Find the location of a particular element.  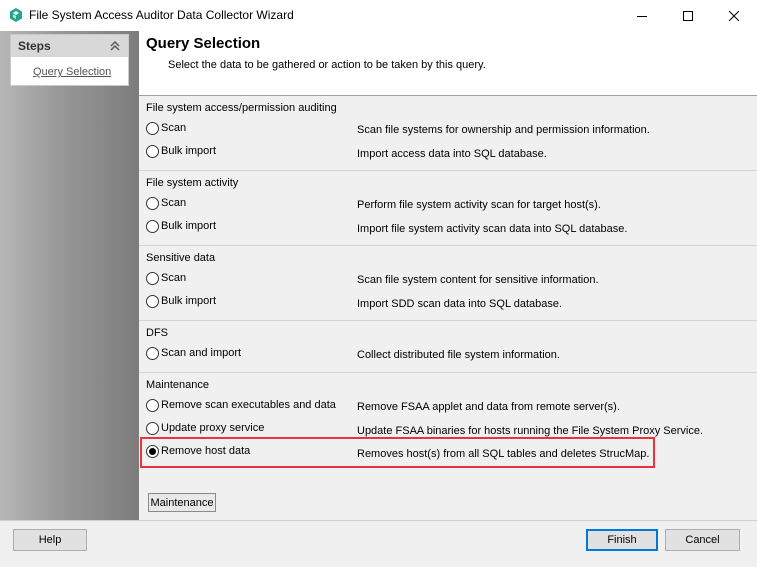

option-activity-bulk-import: Bulk import is located at coordinates (181, 226).